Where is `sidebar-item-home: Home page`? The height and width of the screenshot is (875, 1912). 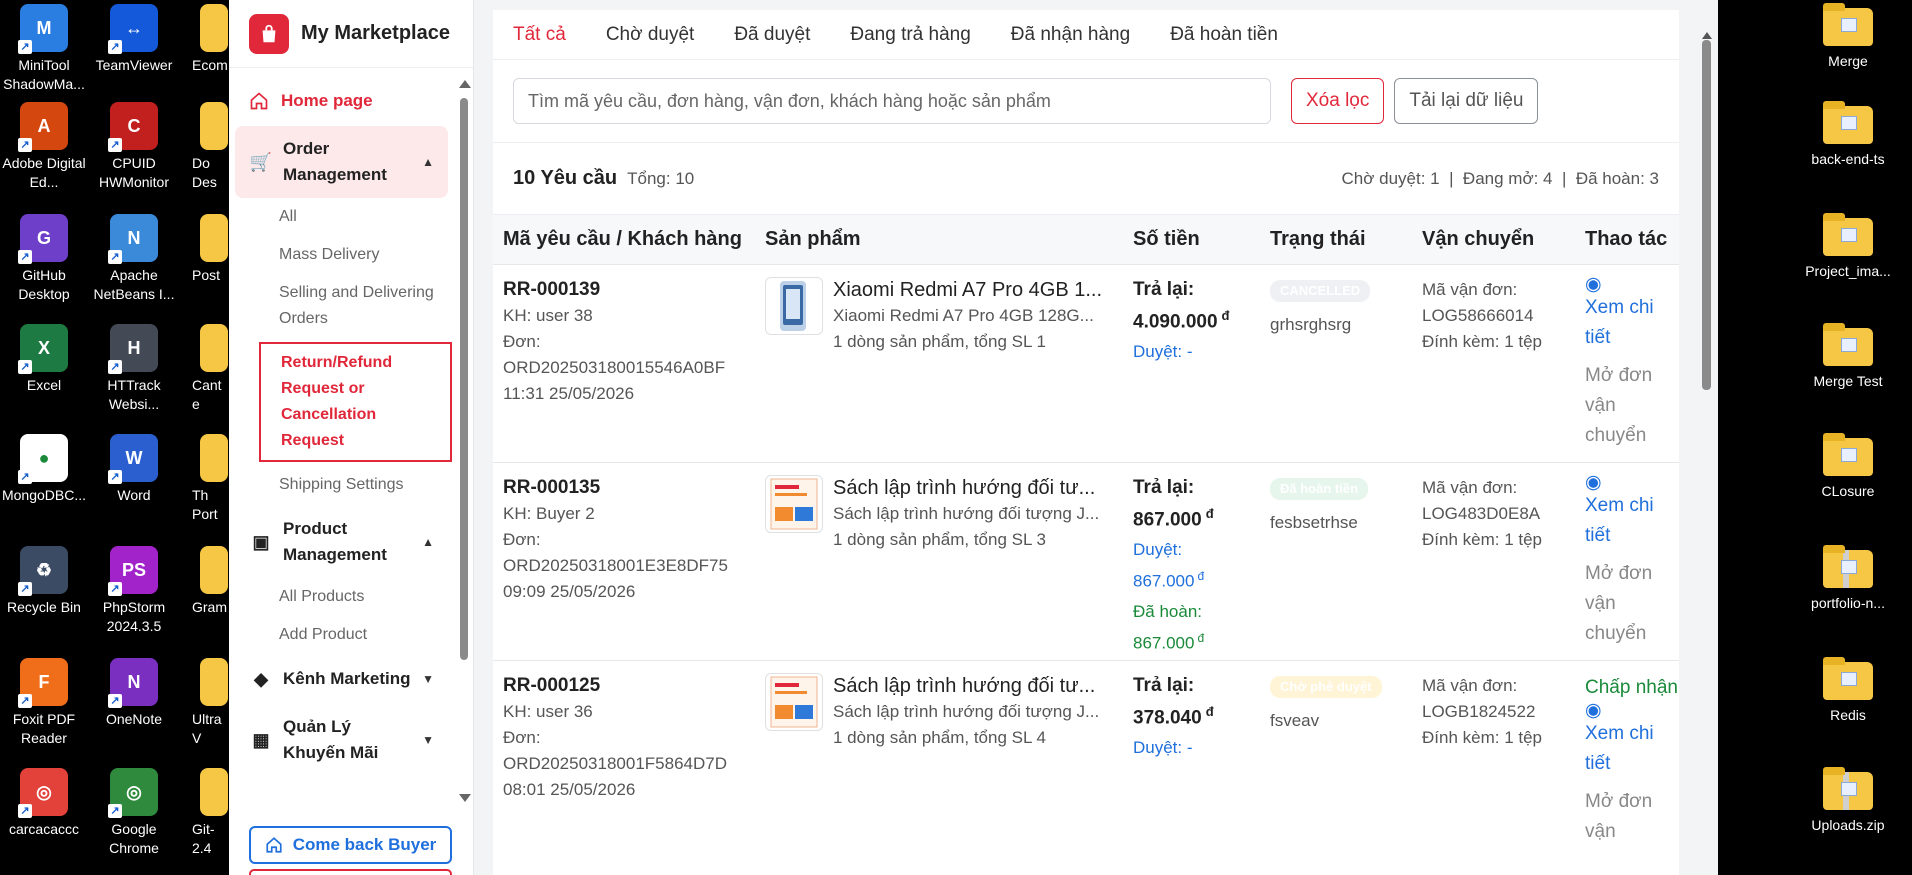 sidebar-item-home: Home page is located at coordinates (341, 101).